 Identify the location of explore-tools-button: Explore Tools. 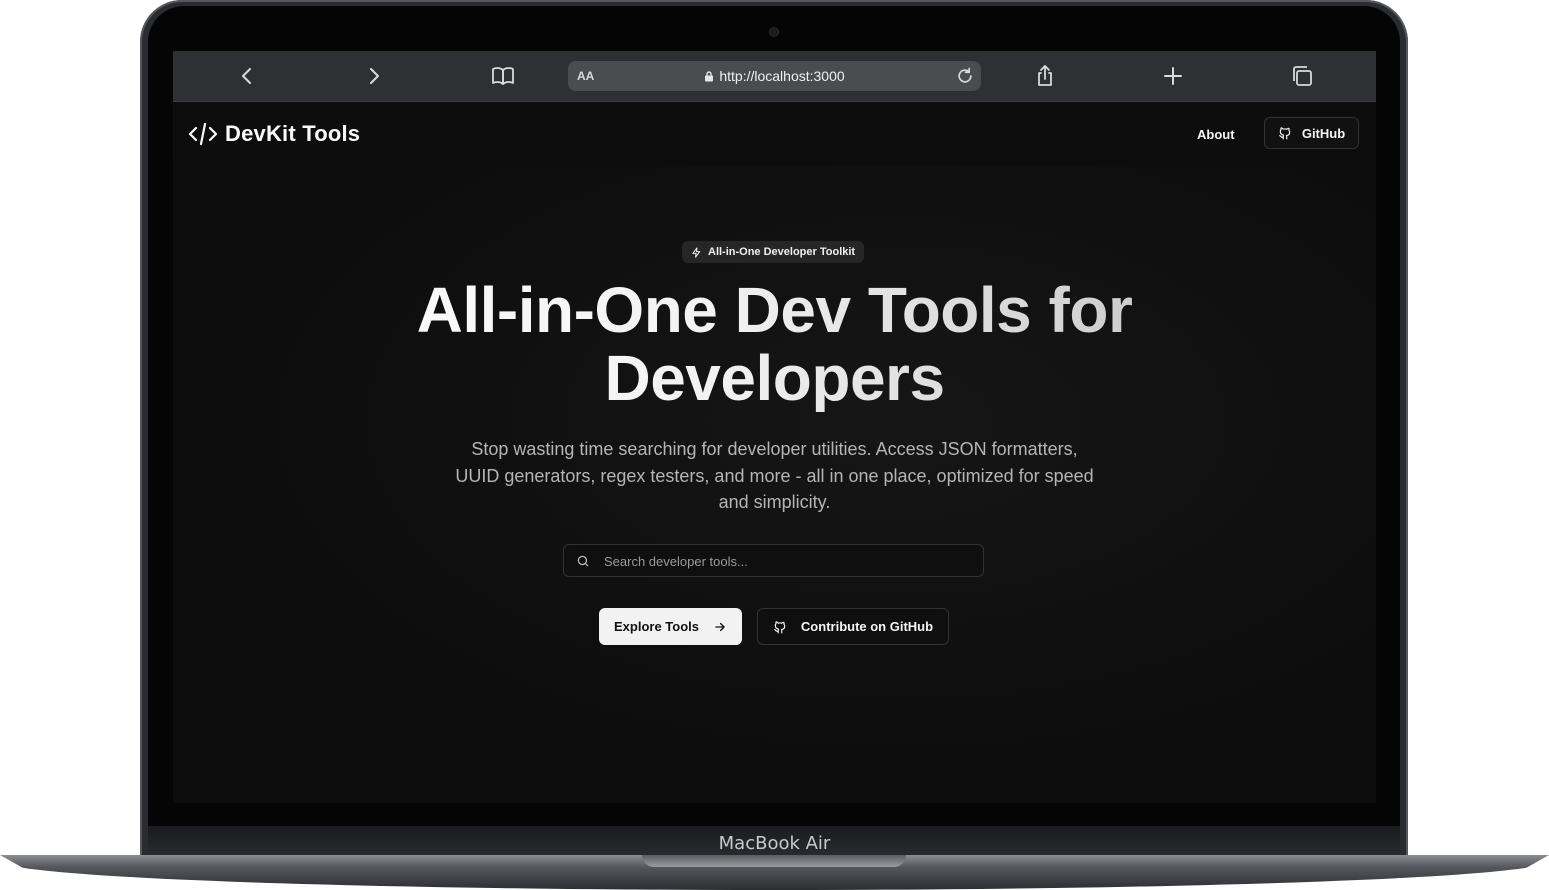
(670, 626).